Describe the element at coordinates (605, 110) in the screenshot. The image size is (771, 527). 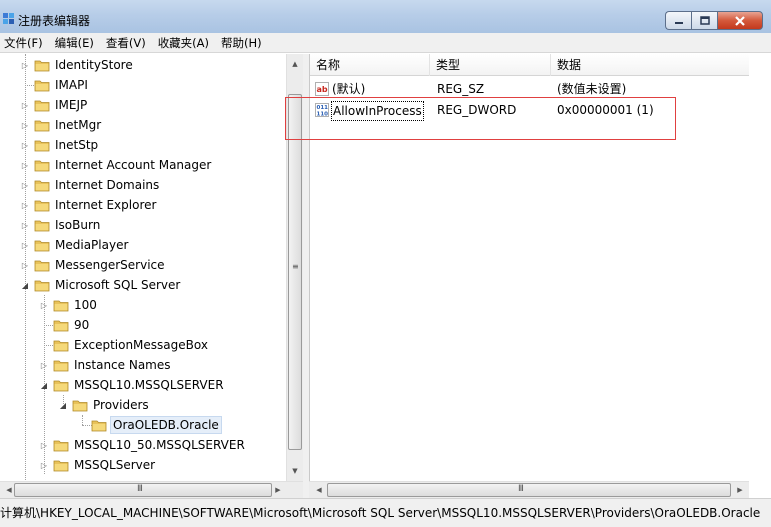
I see `value-data: 0x00000001 (1)` at that location.